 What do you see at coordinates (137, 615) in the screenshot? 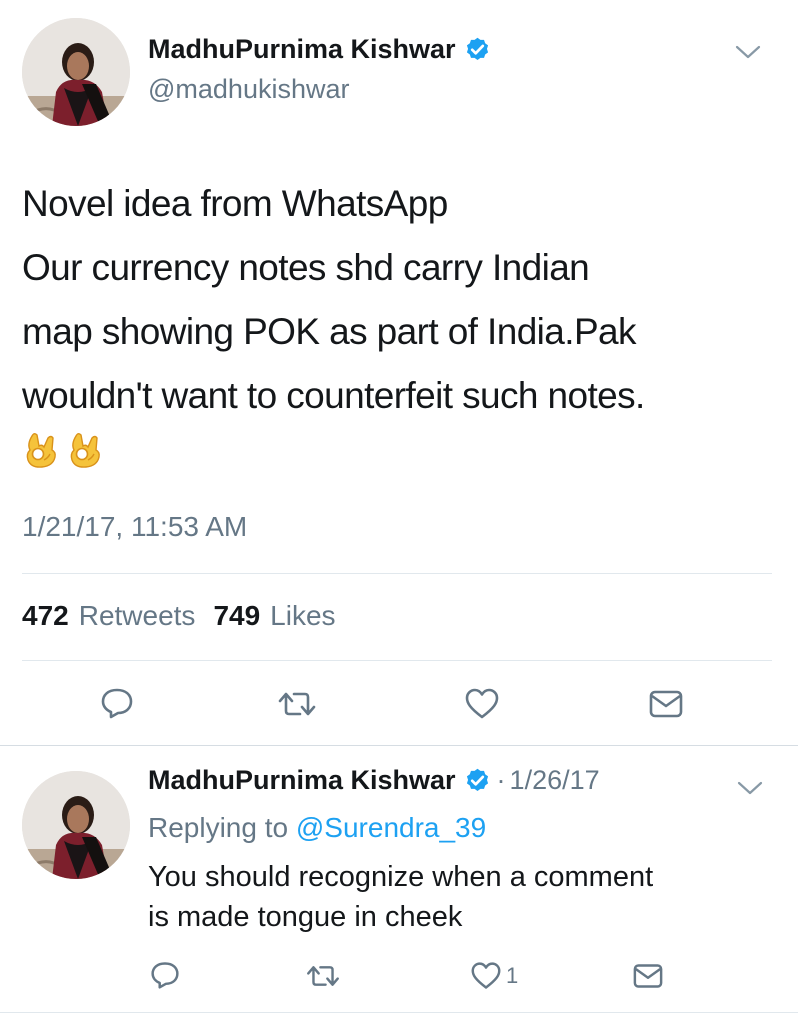
I see `retweets-label: Retweets` at bounding box center [137, 615].